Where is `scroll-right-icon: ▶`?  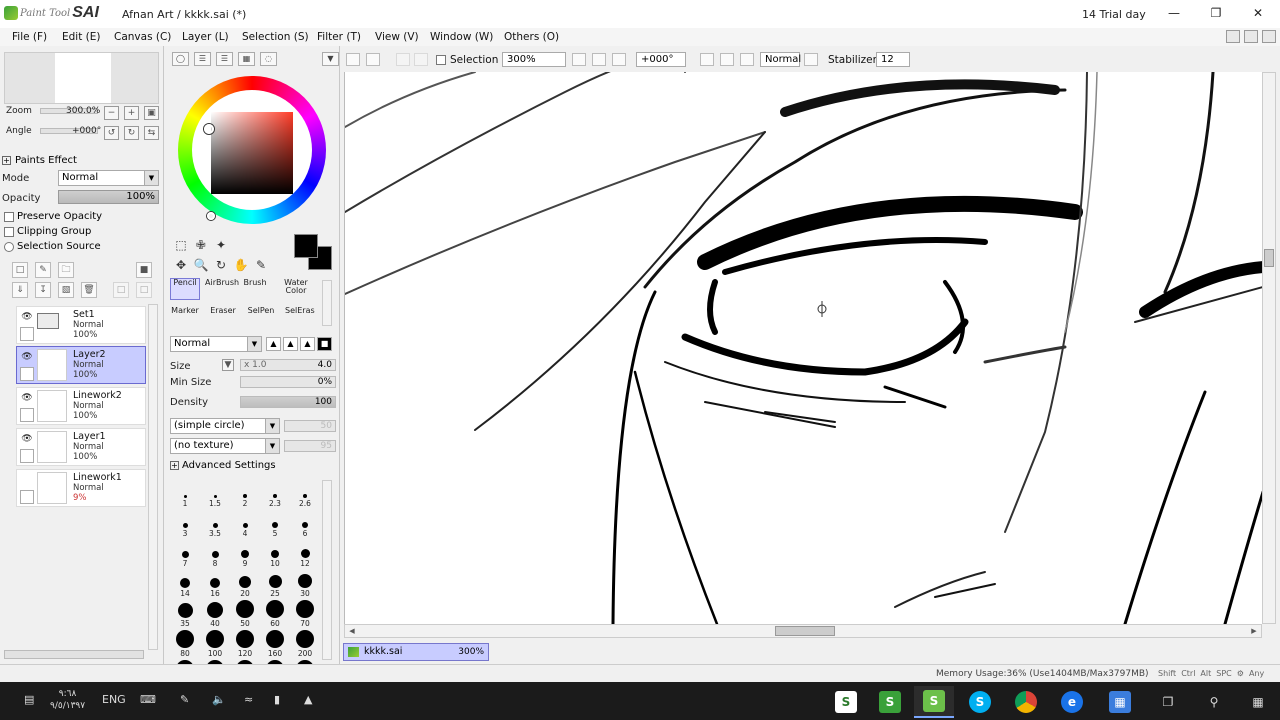 scroll-right-icon: ▶ is located at coordinates (1254, 631).